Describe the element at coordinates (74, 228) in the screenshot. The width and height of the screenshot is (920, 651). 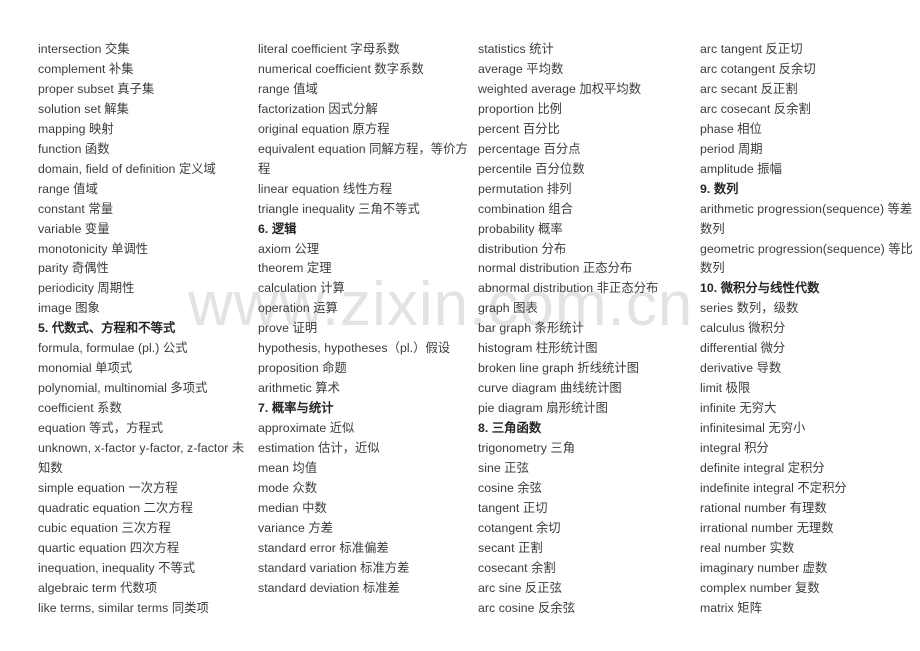
I see `glossary-entry: variable 变量` at that location.